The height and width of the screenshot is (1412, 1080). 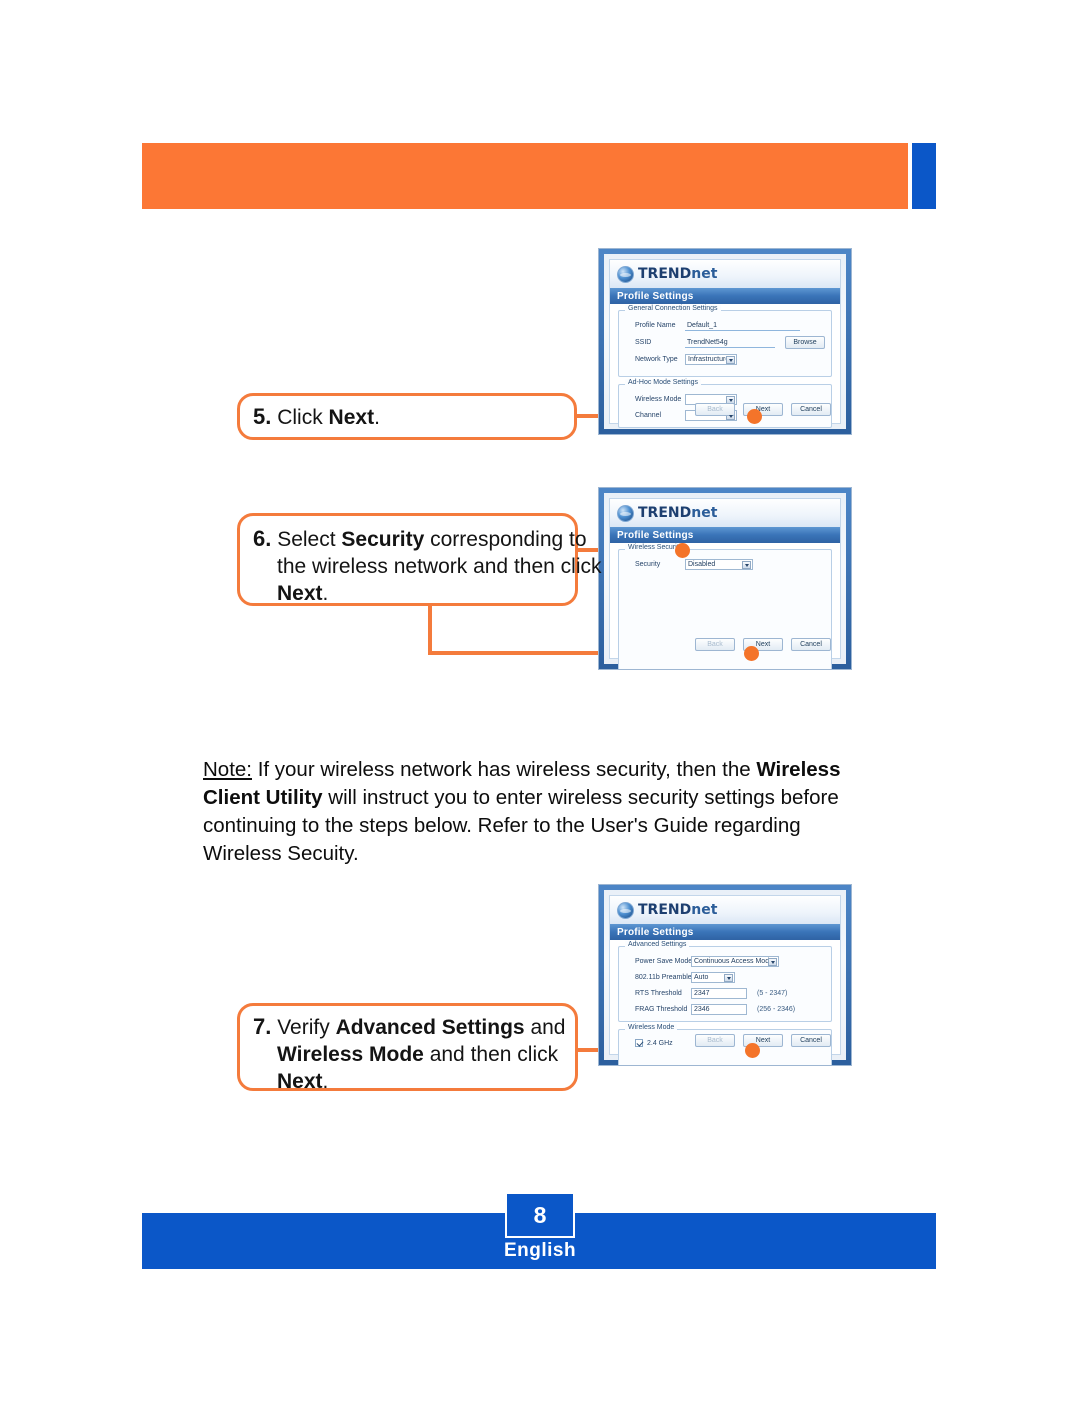 What do you see at coordinates (719, 993) in the screenshot?
I see `dialog3-rts-input: 2347` at bounding box center [719, 993].